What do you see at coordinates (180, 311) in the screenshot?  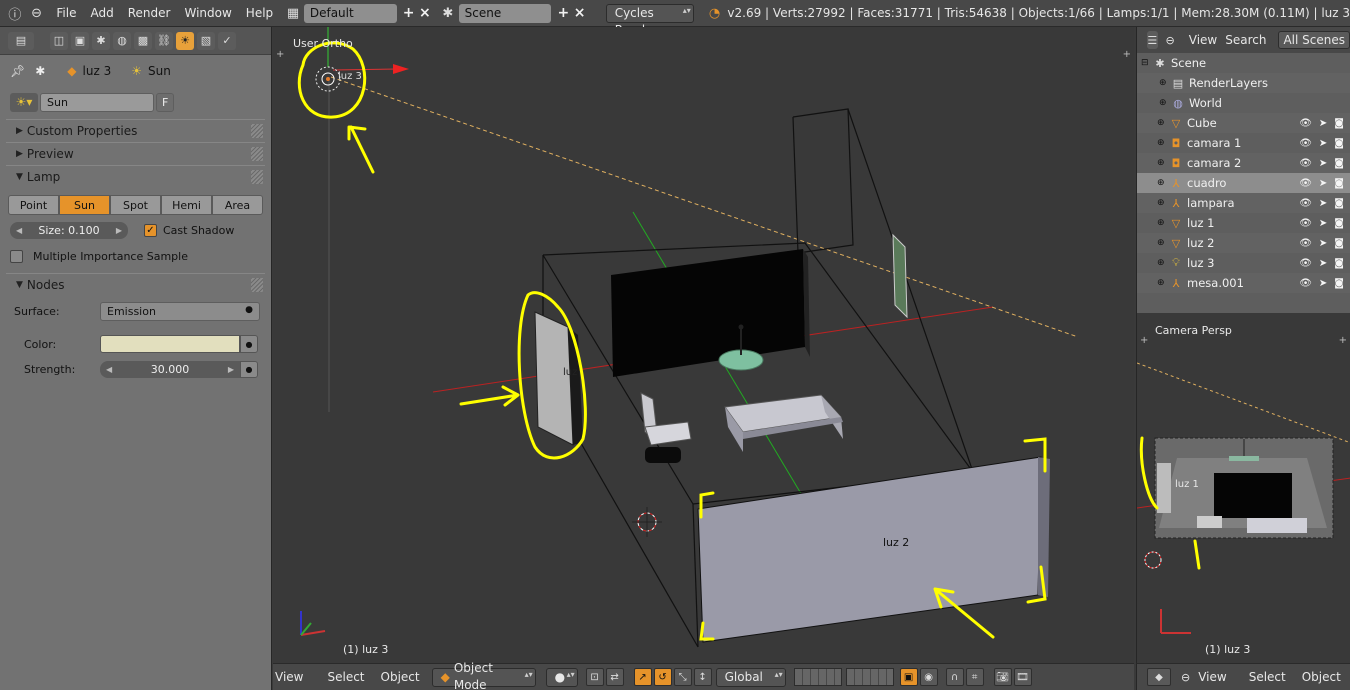 I see `surface-shader-select: Emission ●` at bounding box center [180, 311].